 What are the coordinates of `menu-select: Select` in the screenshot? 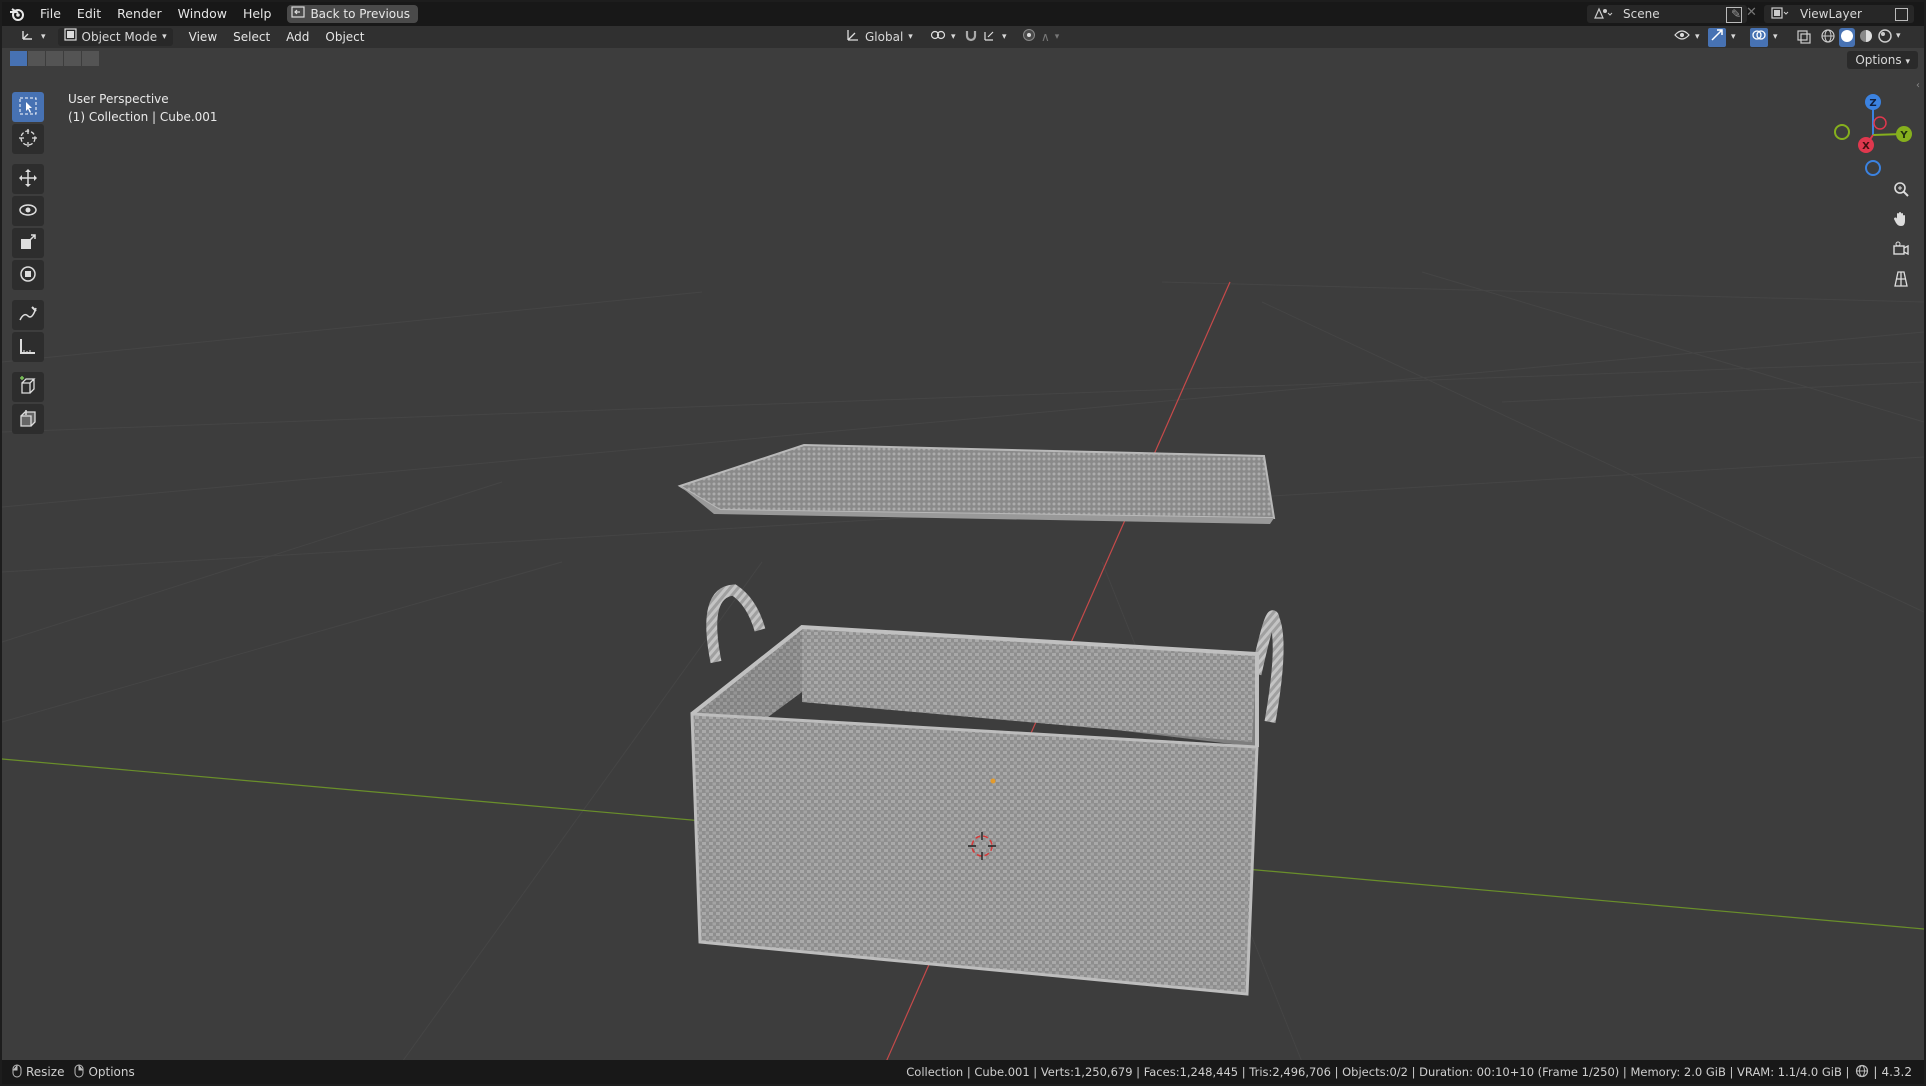 It's located at (251, 37).